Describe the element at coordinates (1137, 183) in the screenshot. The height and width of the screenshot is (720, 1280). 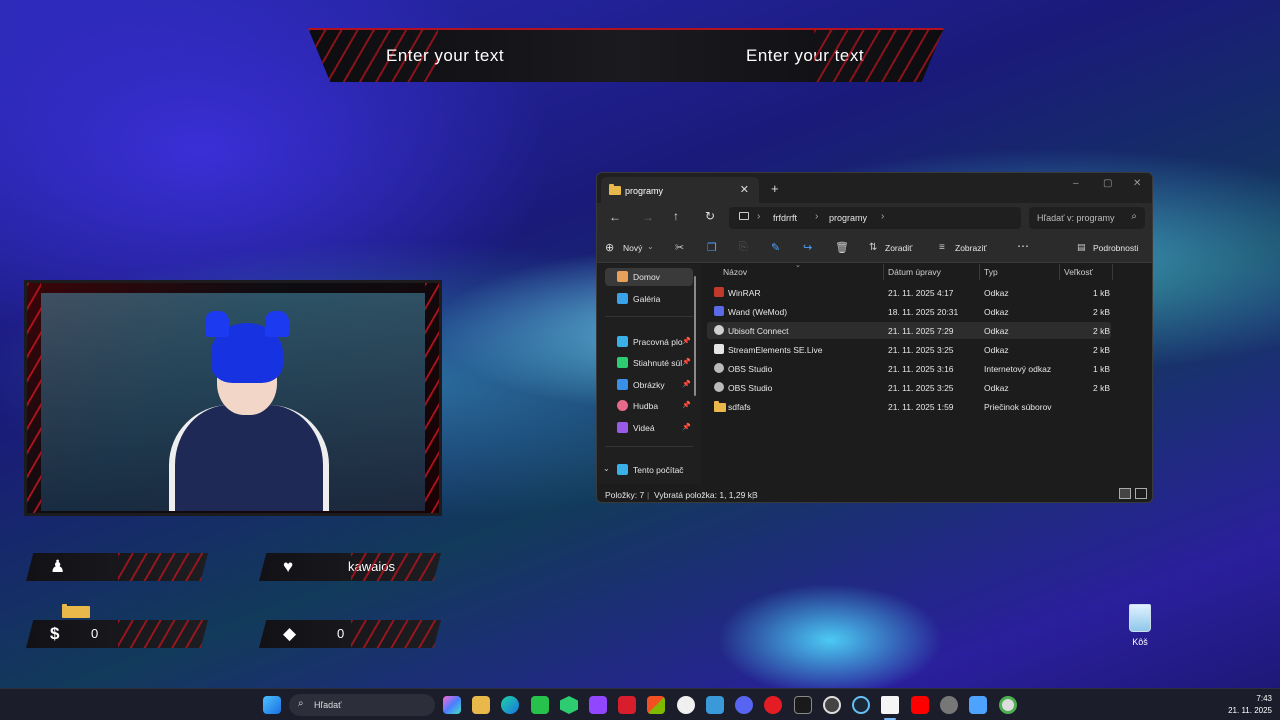
I see `close-window-icon: ✕` at that location.